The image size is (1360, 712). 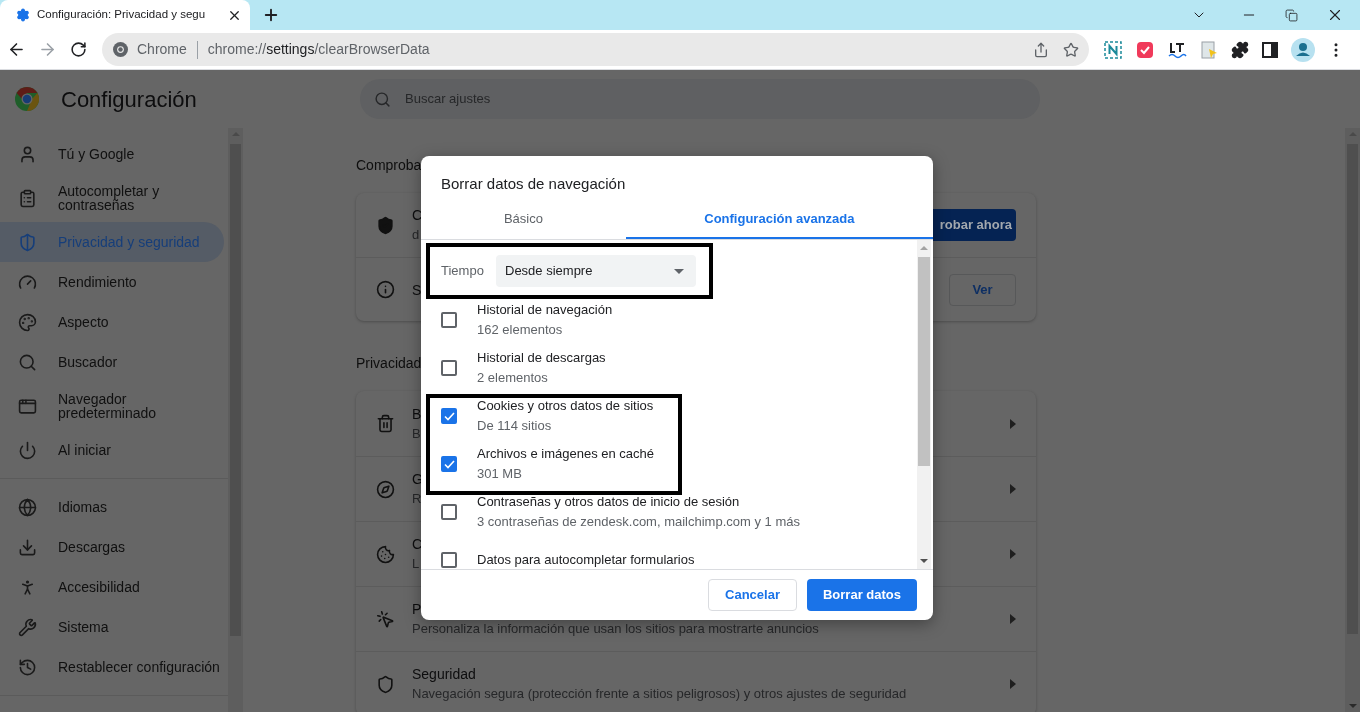 I want to click on sidebar-item: Aspecto, so click(x=112, y=322).